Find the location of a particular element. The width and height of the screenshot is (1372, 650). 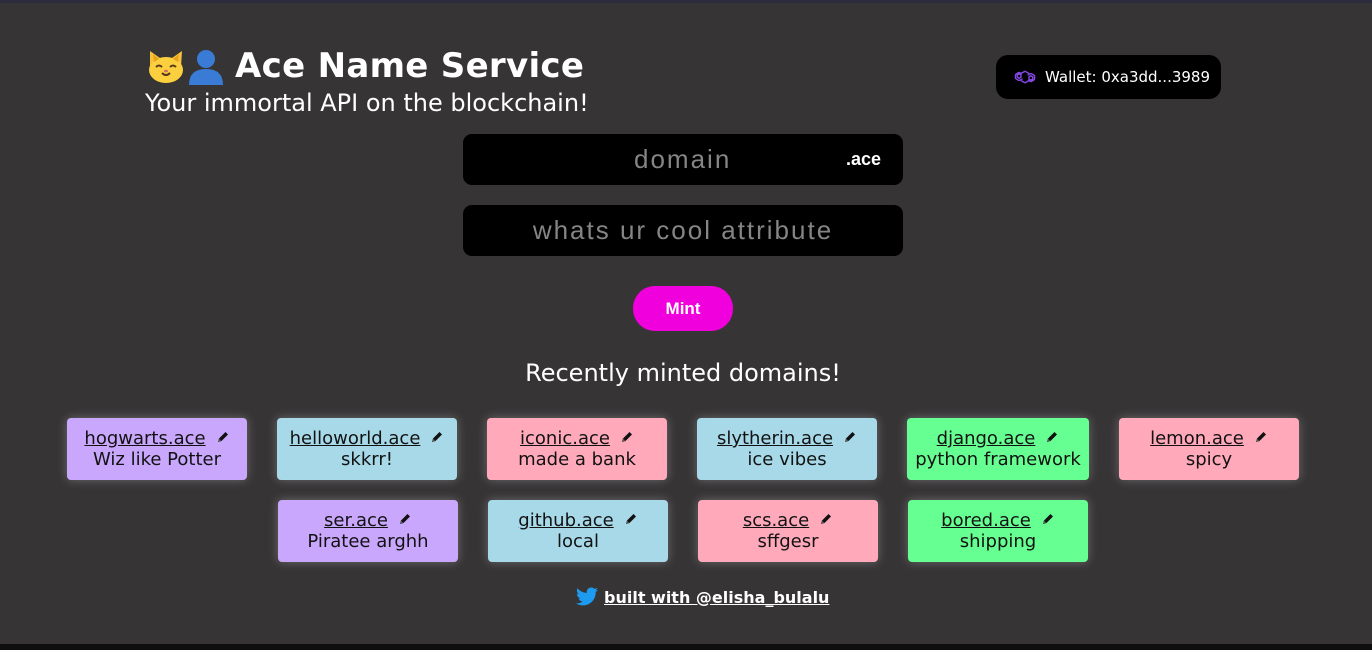

domain-attribute: ice vibes is located at coordinates (787, 459).